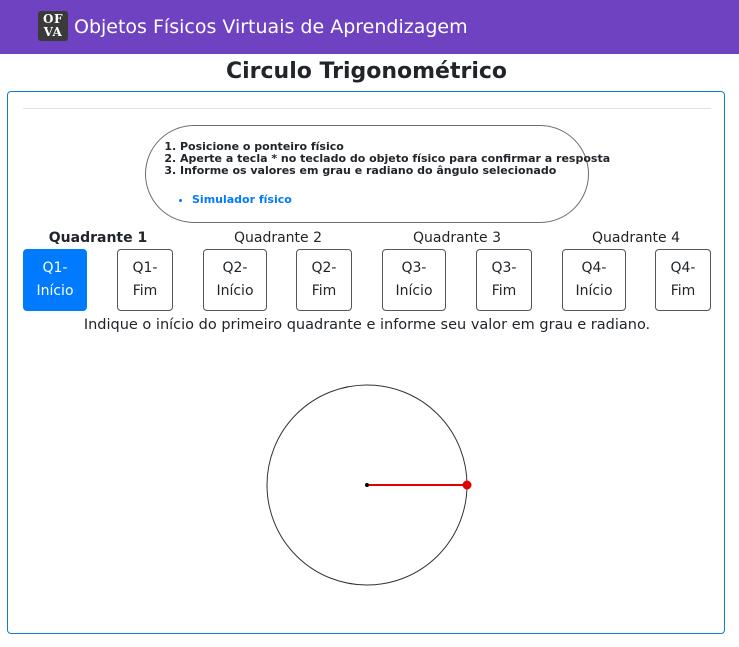 The height and width of the screenshot is (647, 739). Describe the element at coordinates (367, 485) in the screenshot. I see `center-dot` at that location.